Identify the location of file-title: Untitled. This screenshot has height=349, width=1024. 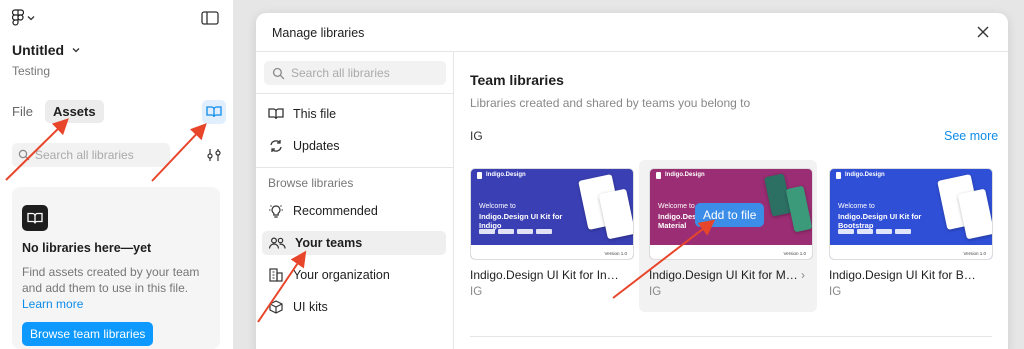
(46, 50).